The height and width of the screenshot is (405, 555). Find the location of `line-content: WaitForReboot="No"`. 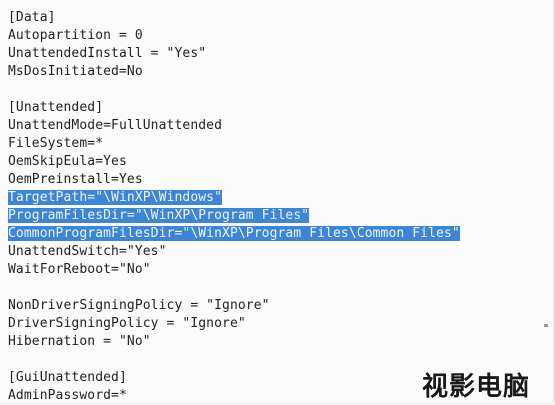

line-content: WaitForReboot="No" is located at coordinates (79, 269).